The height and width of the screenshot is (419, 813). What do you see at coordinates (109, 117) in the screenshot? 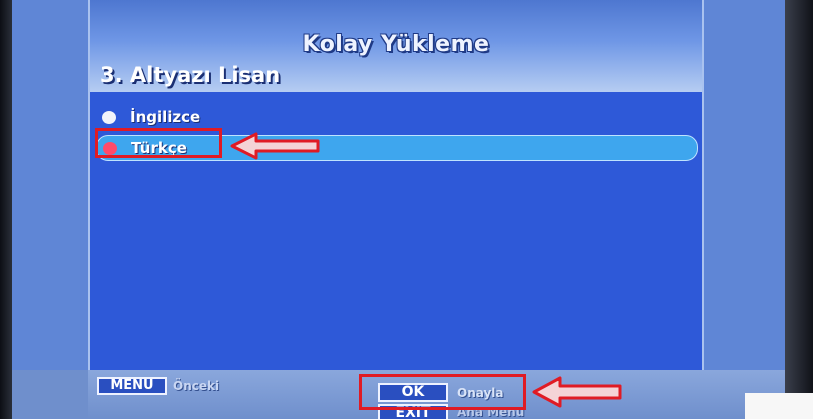
I see `radio-dot-icon` at bounding box center [109, 117].